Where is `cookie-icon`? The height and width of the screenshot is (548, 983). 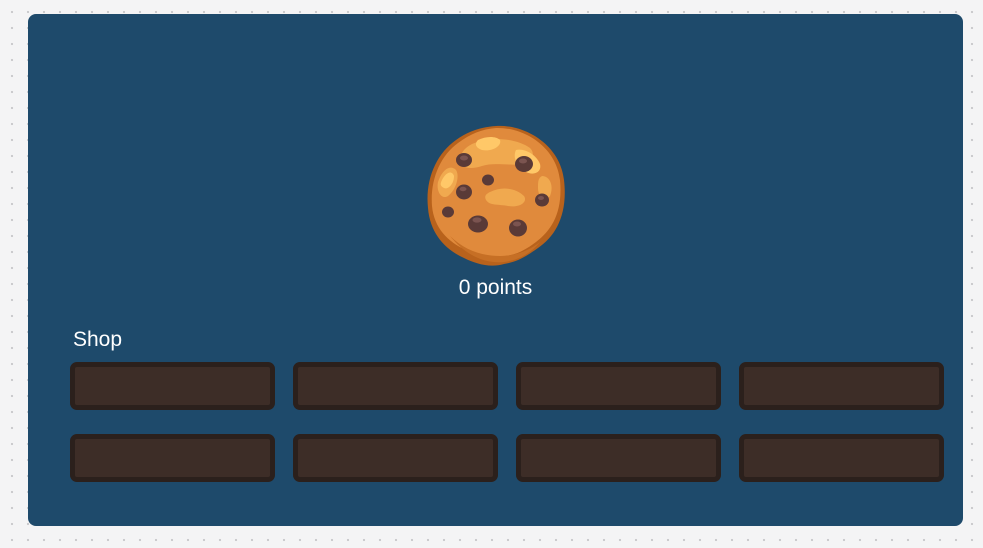
cookie-icon is located at coordinates (496, 195).